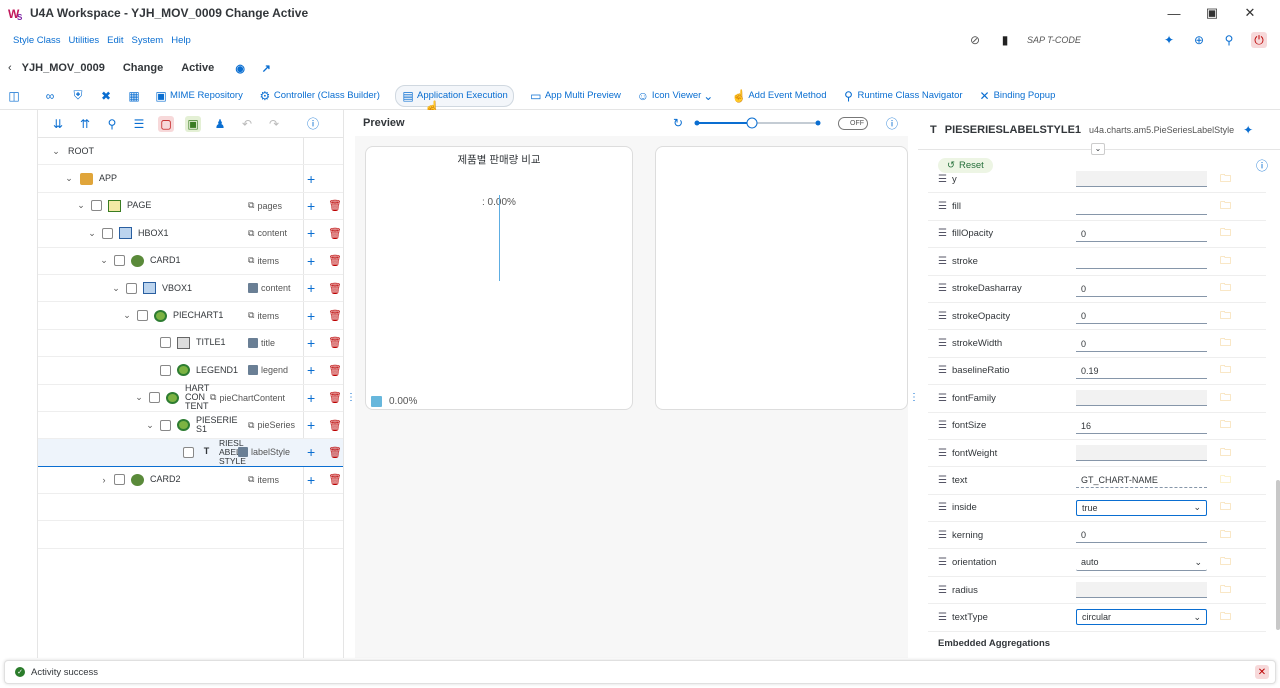 The height and width of the screenshot is (688, 1280). Describe the element at coordinates (198, 96) in the screenshot. I see `mime-repository-button: ▣ MIME Repository` at that location.